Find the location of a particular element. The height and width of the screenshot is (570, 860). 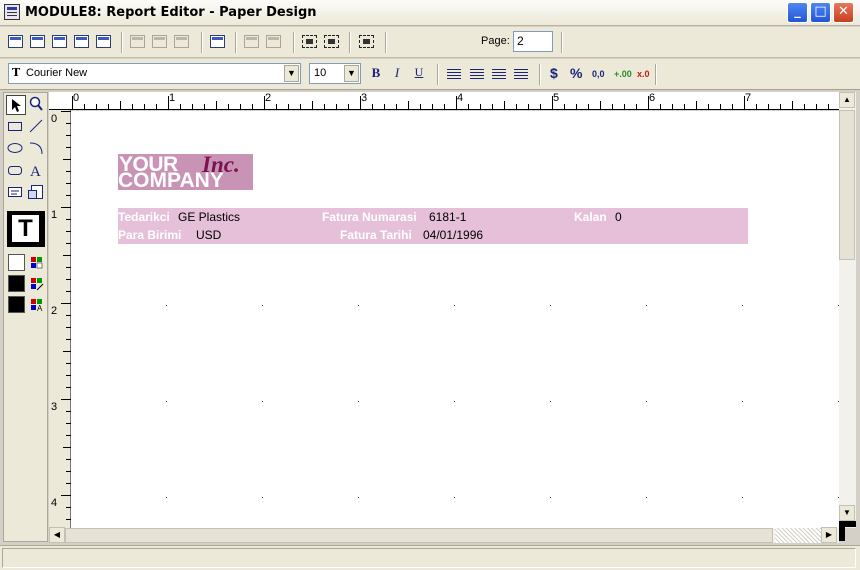

supplier-value: GE Plastics is located at coordinates (209, 217).